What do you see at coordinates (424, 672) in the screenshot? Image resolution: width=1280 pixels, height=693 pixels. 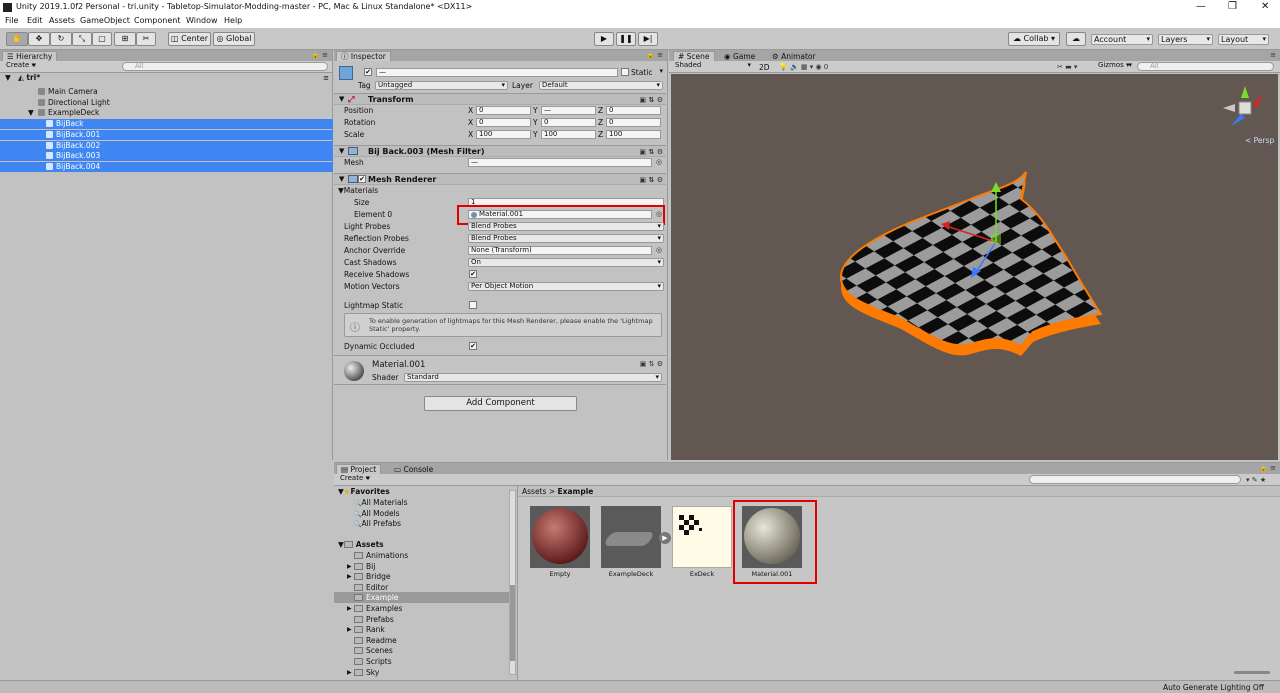 I see `folder-item: ▶ Sky` at bounding box center [424, 672].